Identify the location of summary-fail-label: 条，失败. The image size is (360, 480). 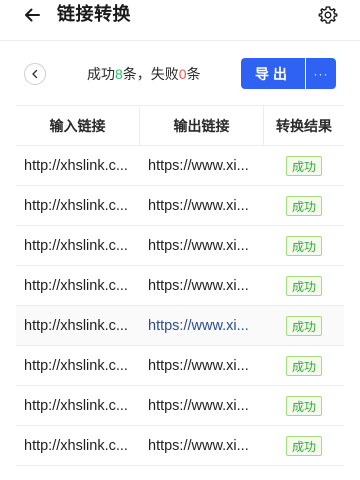
(150, 74).